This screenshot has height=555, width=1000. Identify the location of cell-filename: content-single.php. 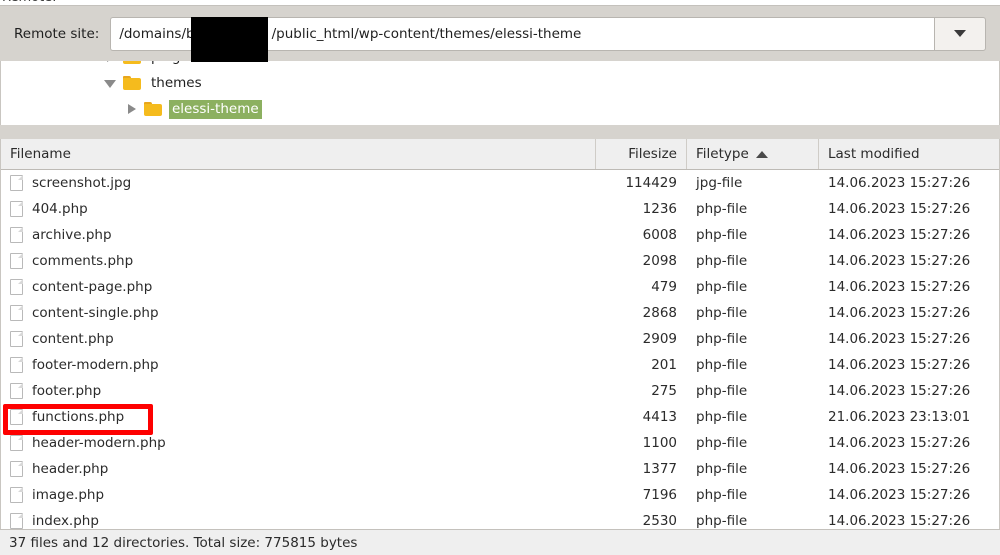
(298, 313).